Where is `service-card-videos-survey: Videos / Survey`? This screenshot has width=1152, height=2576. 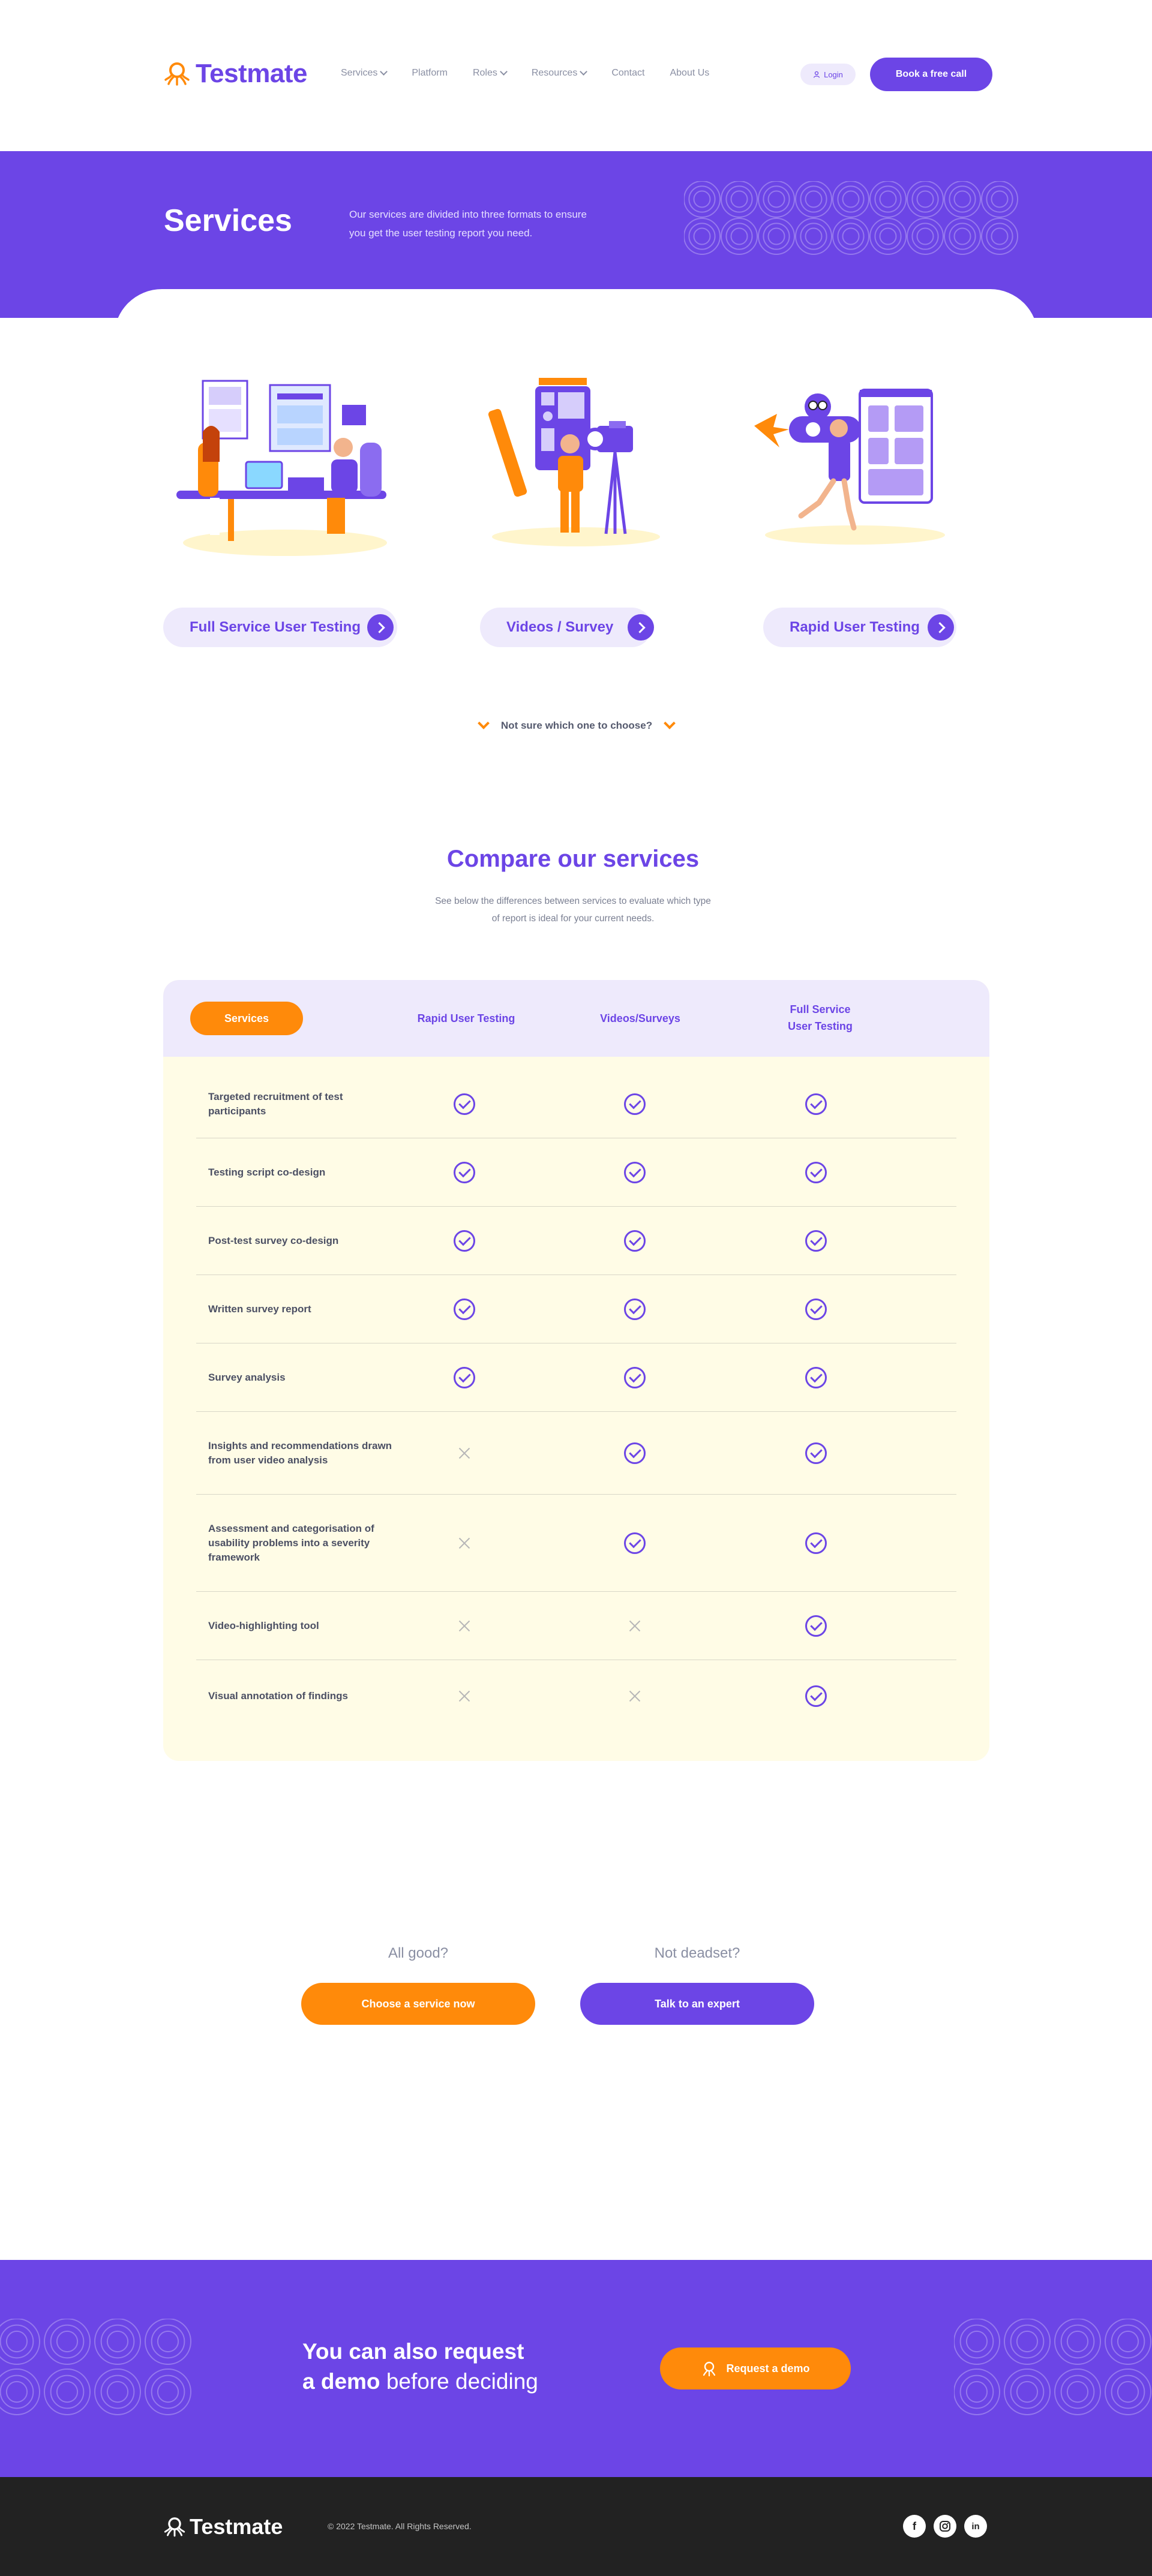 service-card-videos-survey: Videos / Survey is located at coordinates (566, 628).